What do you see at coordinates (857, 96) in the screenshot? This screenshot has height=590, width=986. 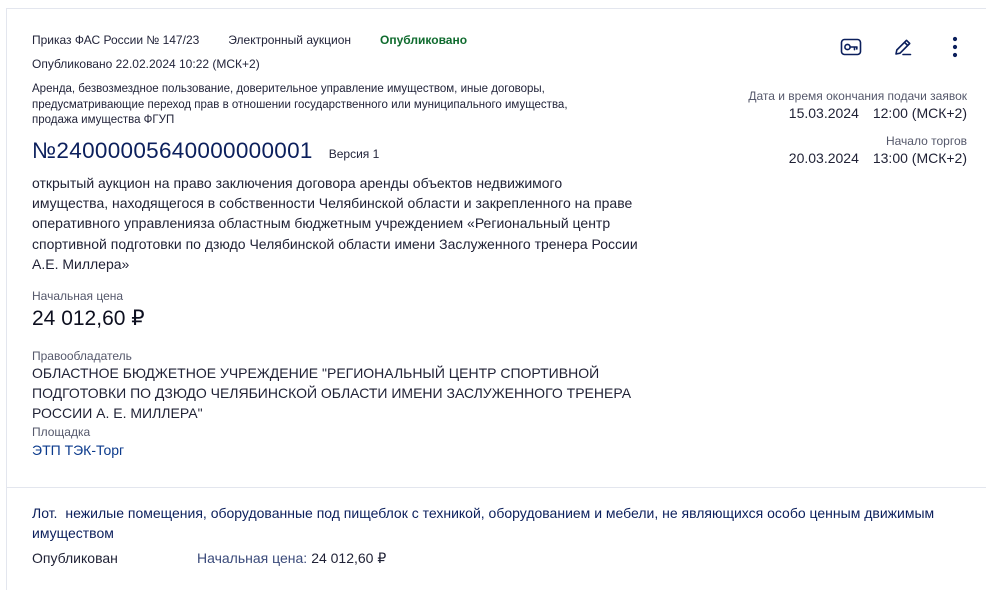 I see `application-end-label: Дата и время окончания подачи заявок` at bounding box center [857, 96].